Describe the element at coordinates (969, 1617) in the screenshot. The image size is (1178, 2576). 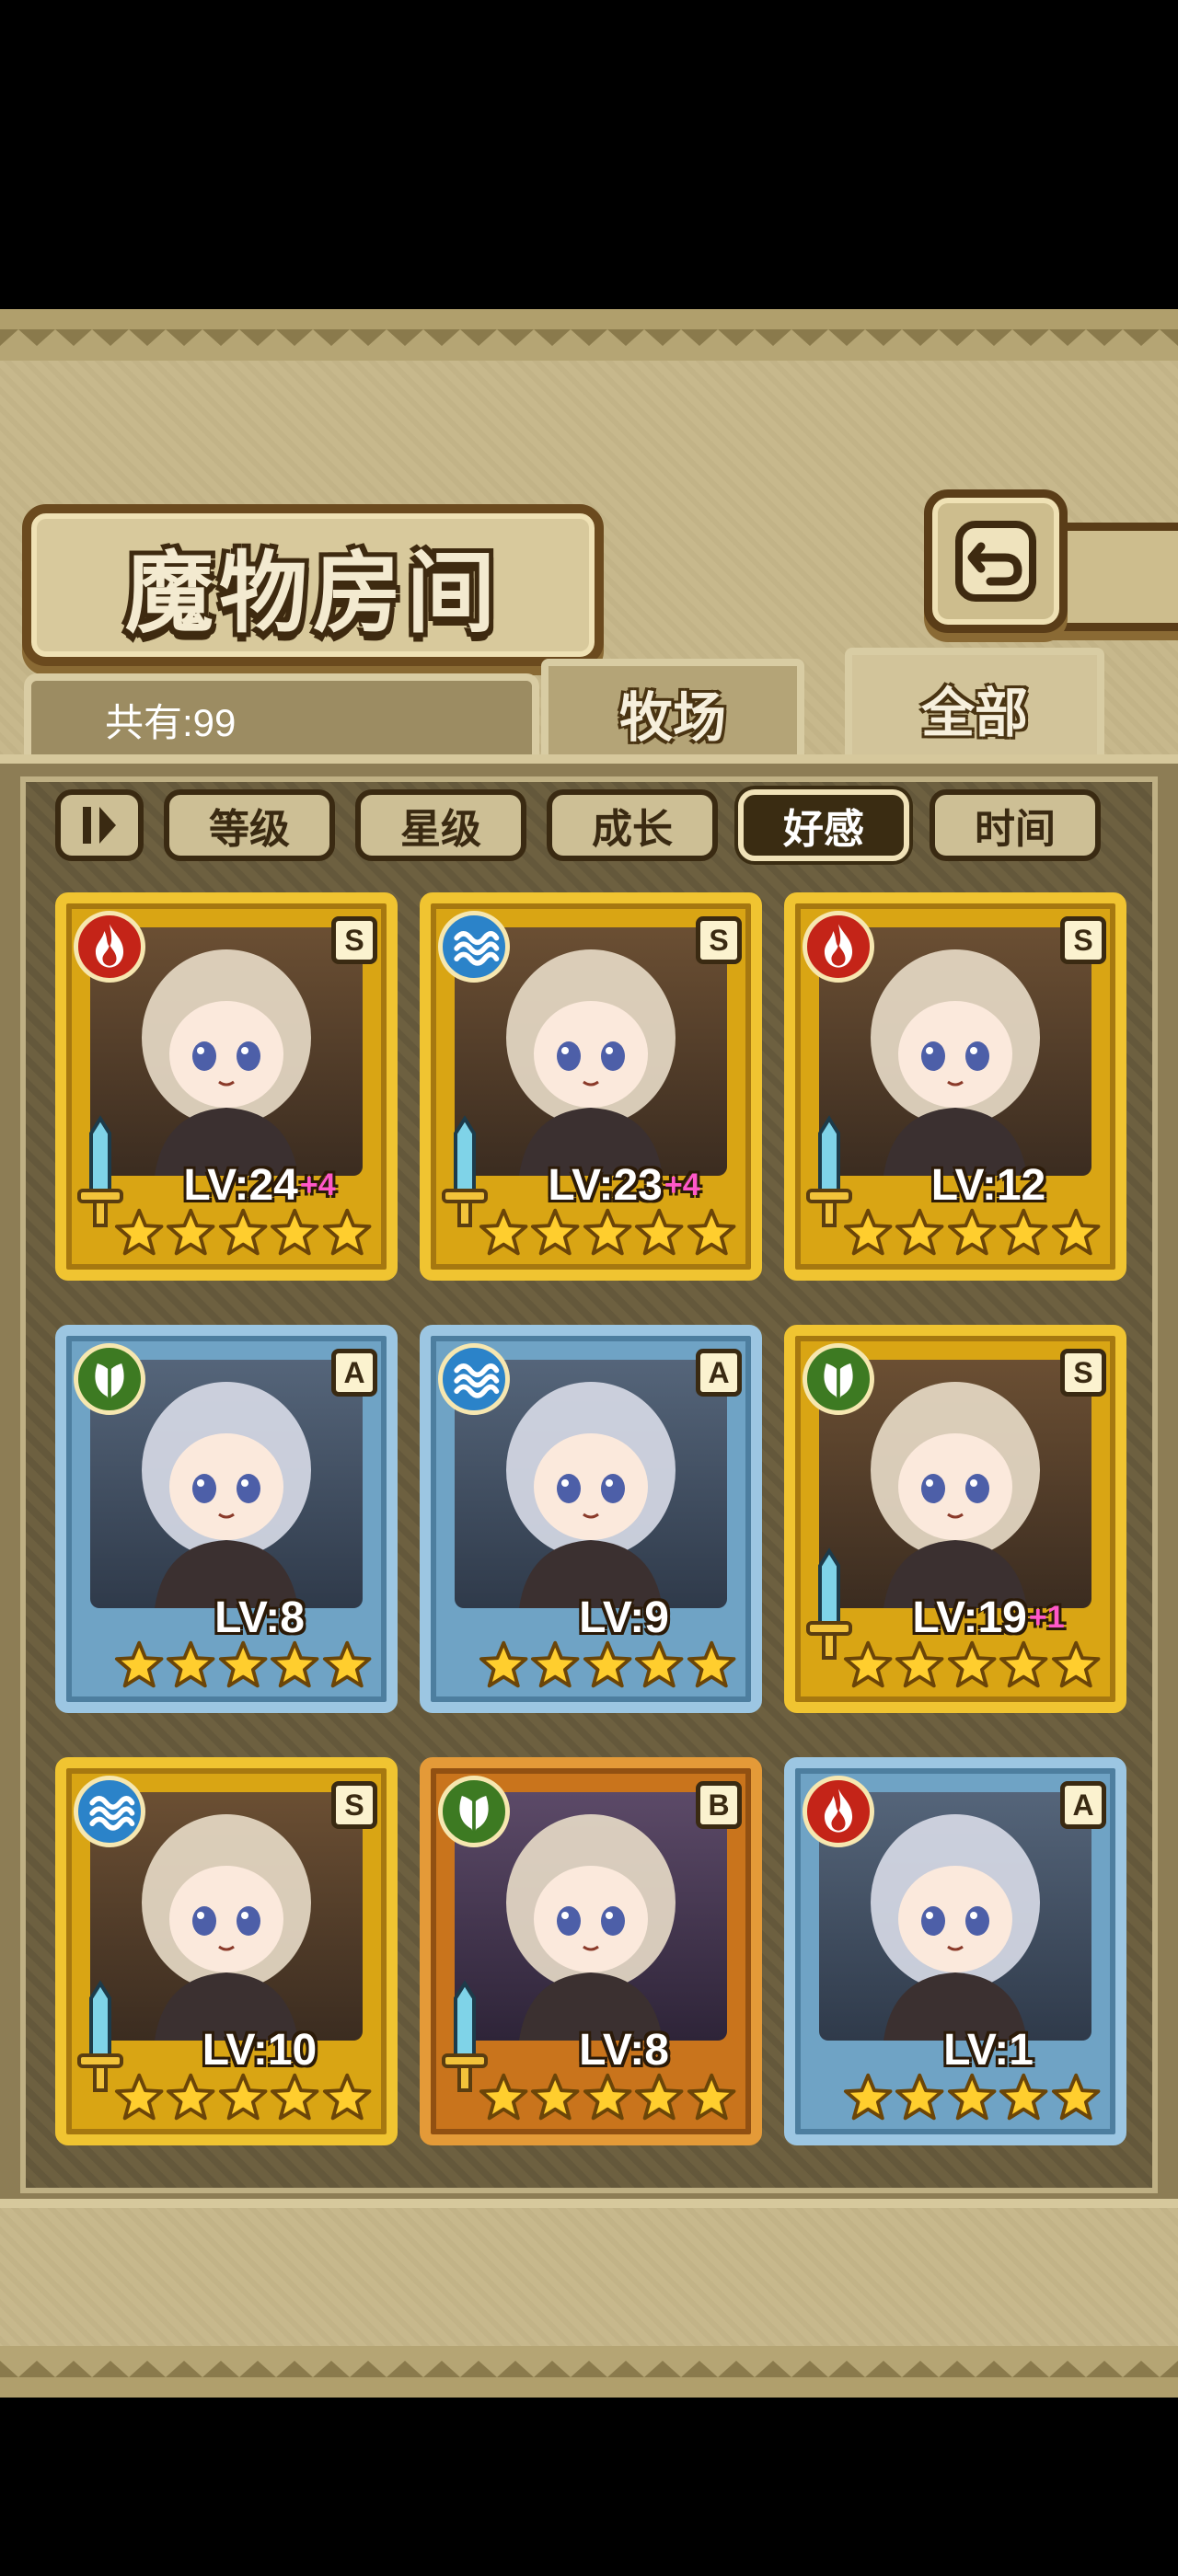
I see `level-text: LV:19` at that location.